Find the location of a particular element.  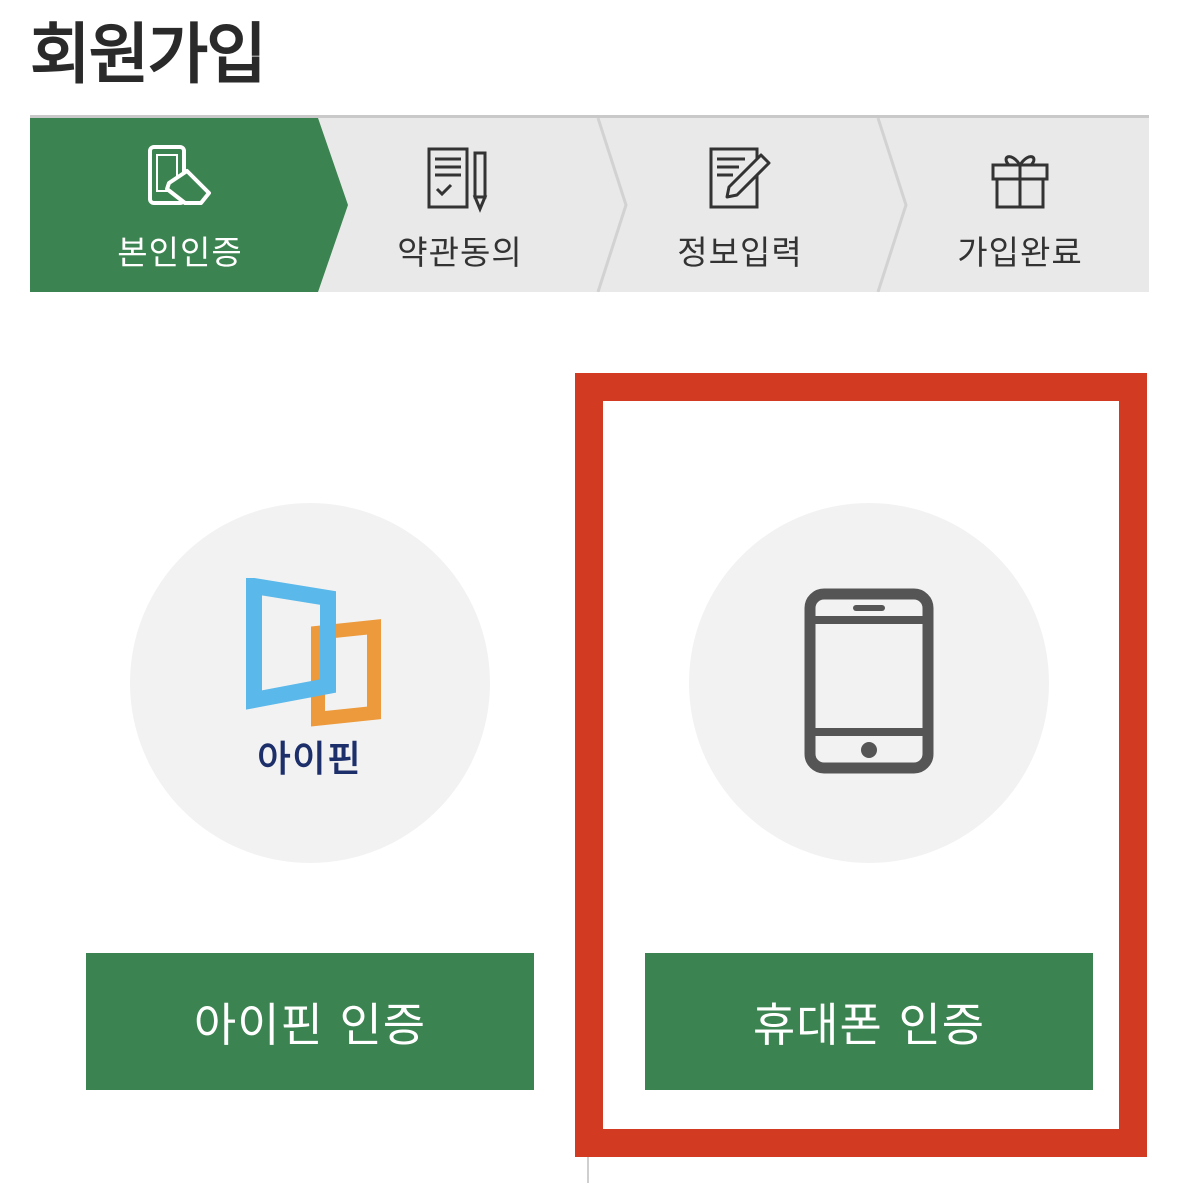

step-label: 본인인증 is located at coordinates (180, 252).